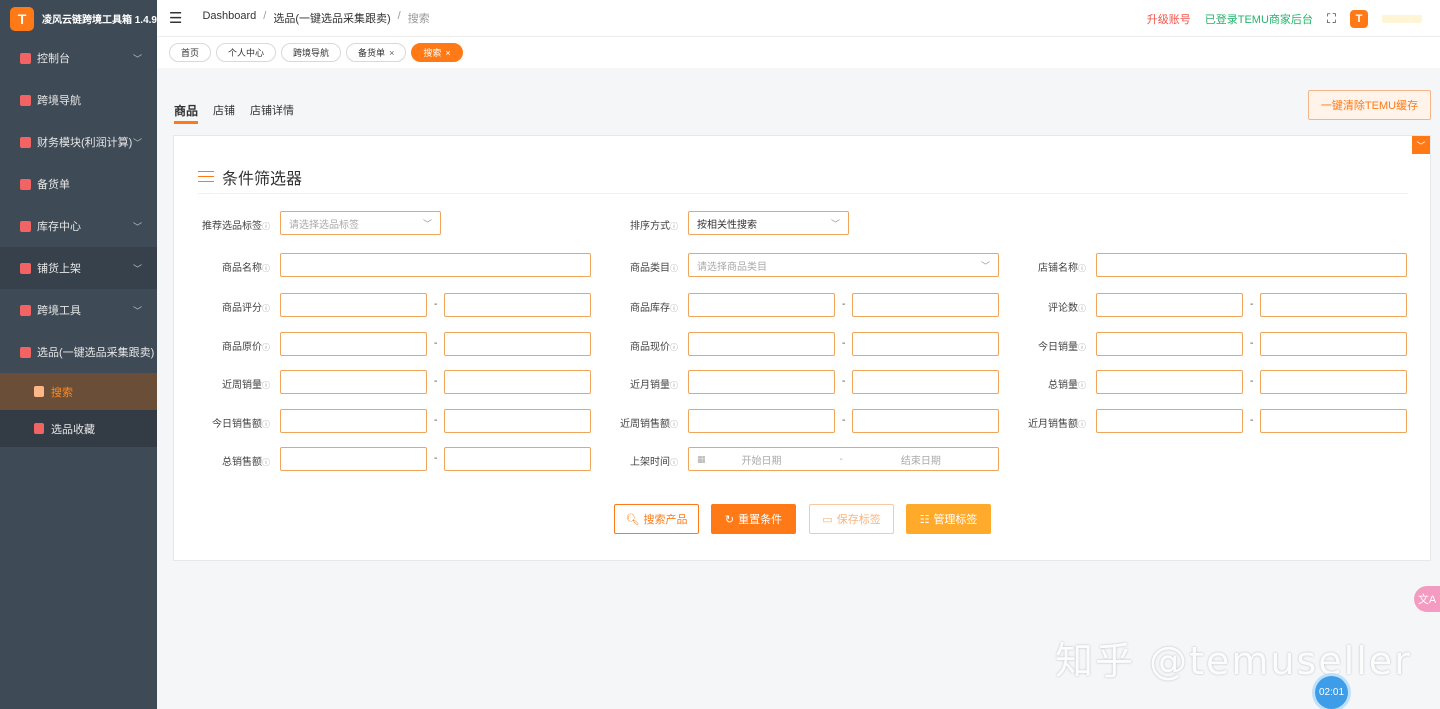  I want to click on total_sales-max-input, so click(1333, 382).